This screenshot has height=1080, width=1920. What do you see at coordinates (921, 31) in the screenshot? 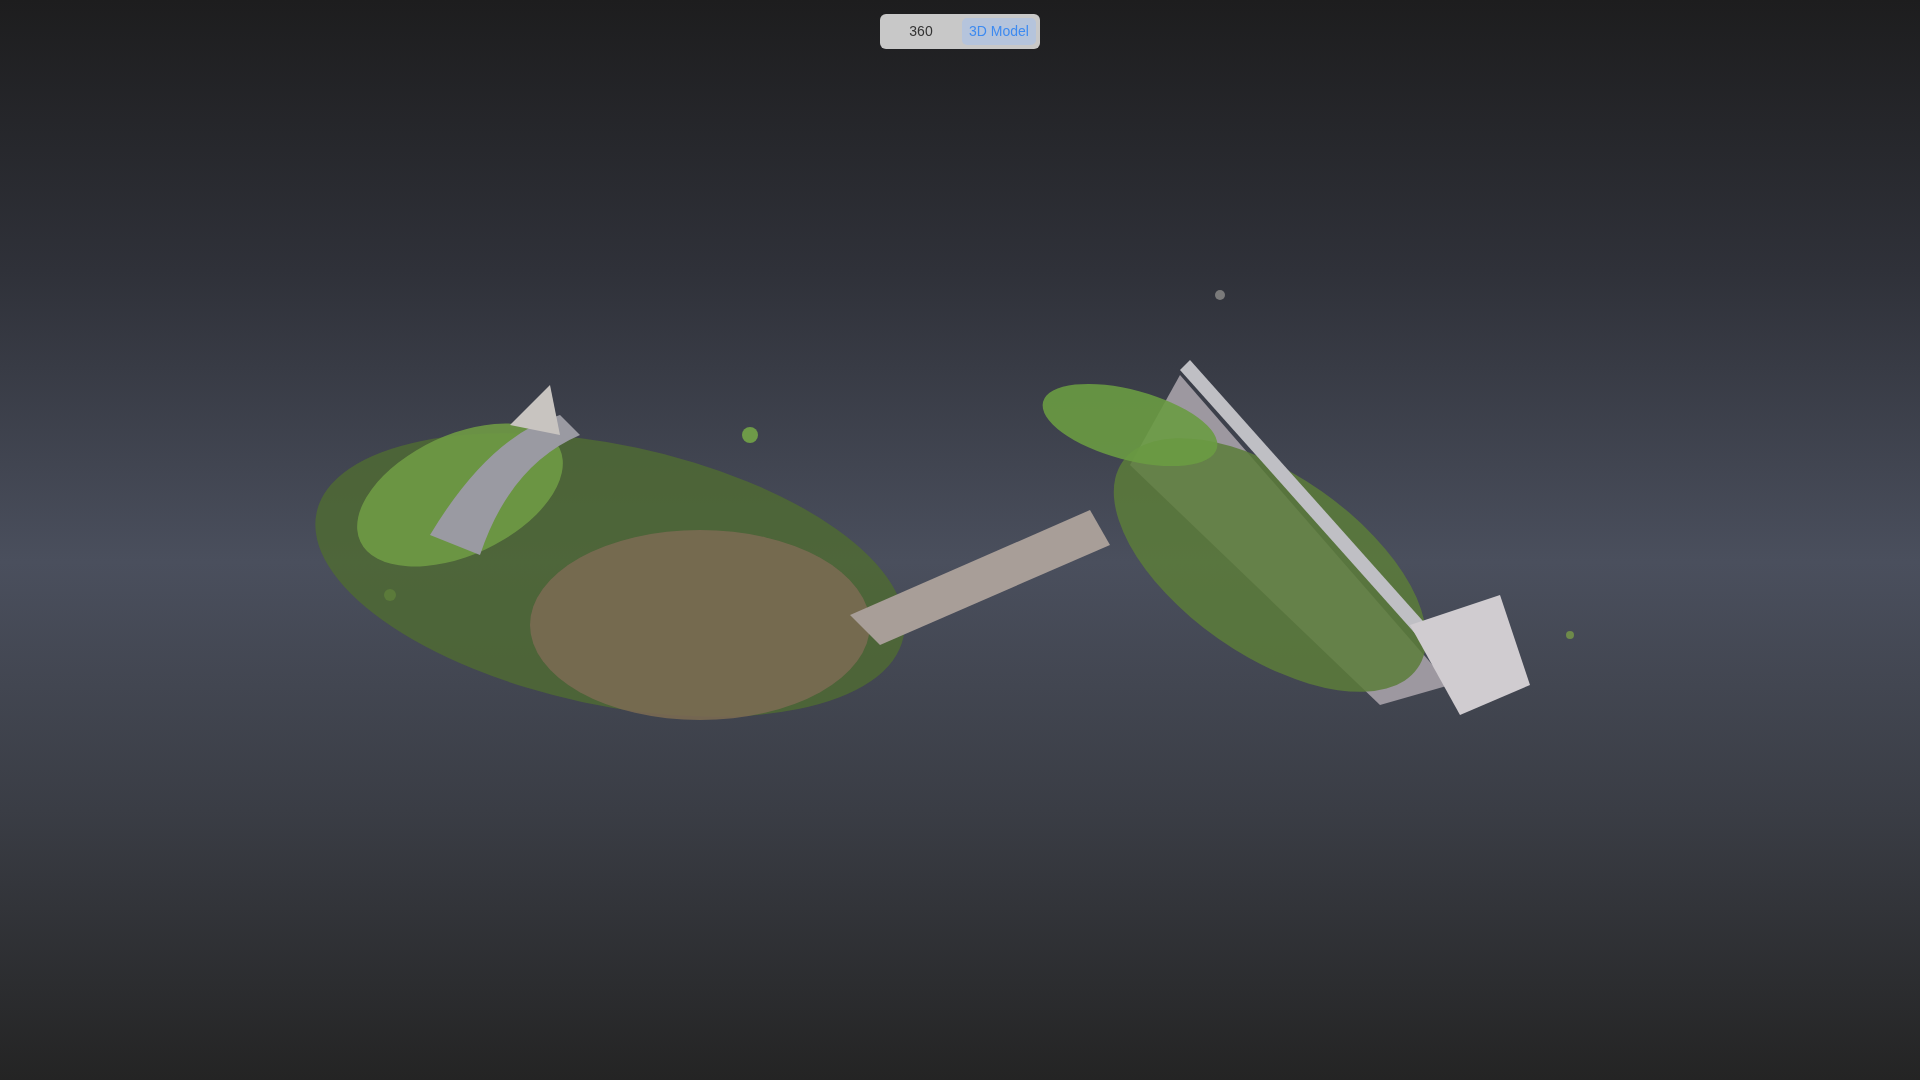
I see `view-tab: 360` at bounding box center [921, 31].